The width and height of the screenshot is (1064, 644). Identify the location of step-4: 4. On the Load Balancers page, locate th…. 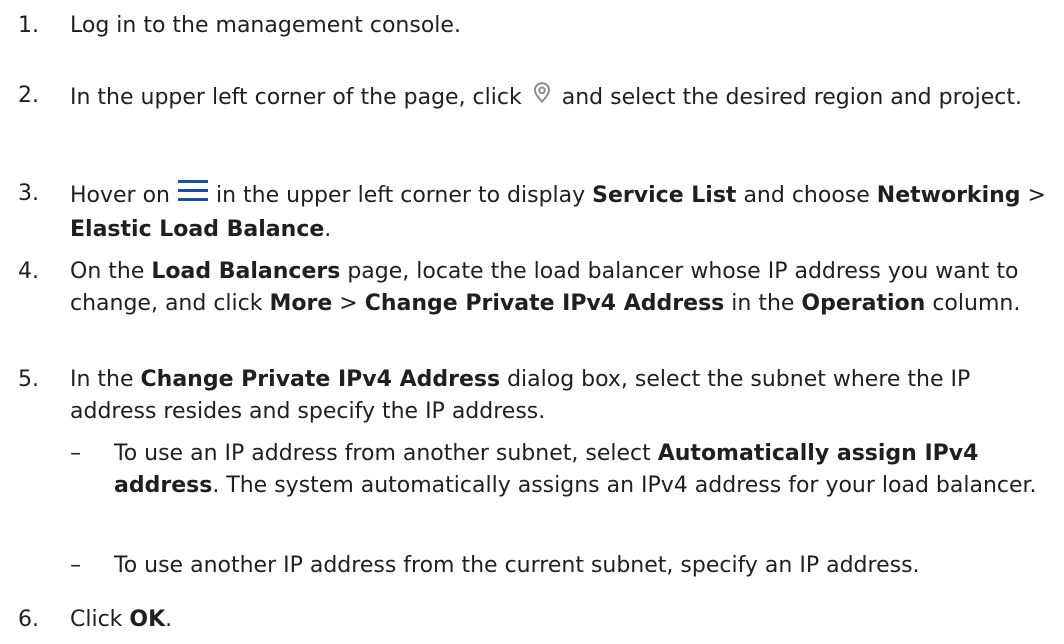
(538, 288).